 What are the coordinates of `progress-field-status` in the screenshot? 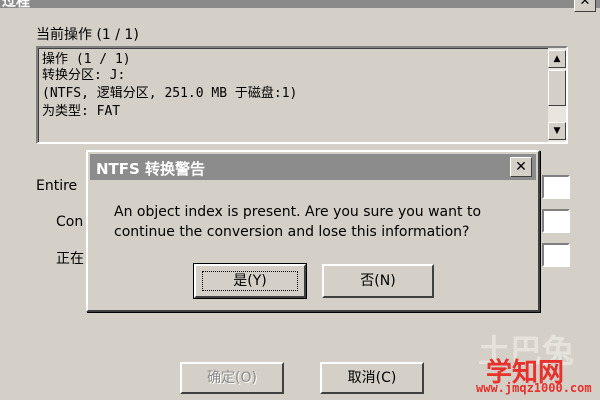 It's located at (556, 255).